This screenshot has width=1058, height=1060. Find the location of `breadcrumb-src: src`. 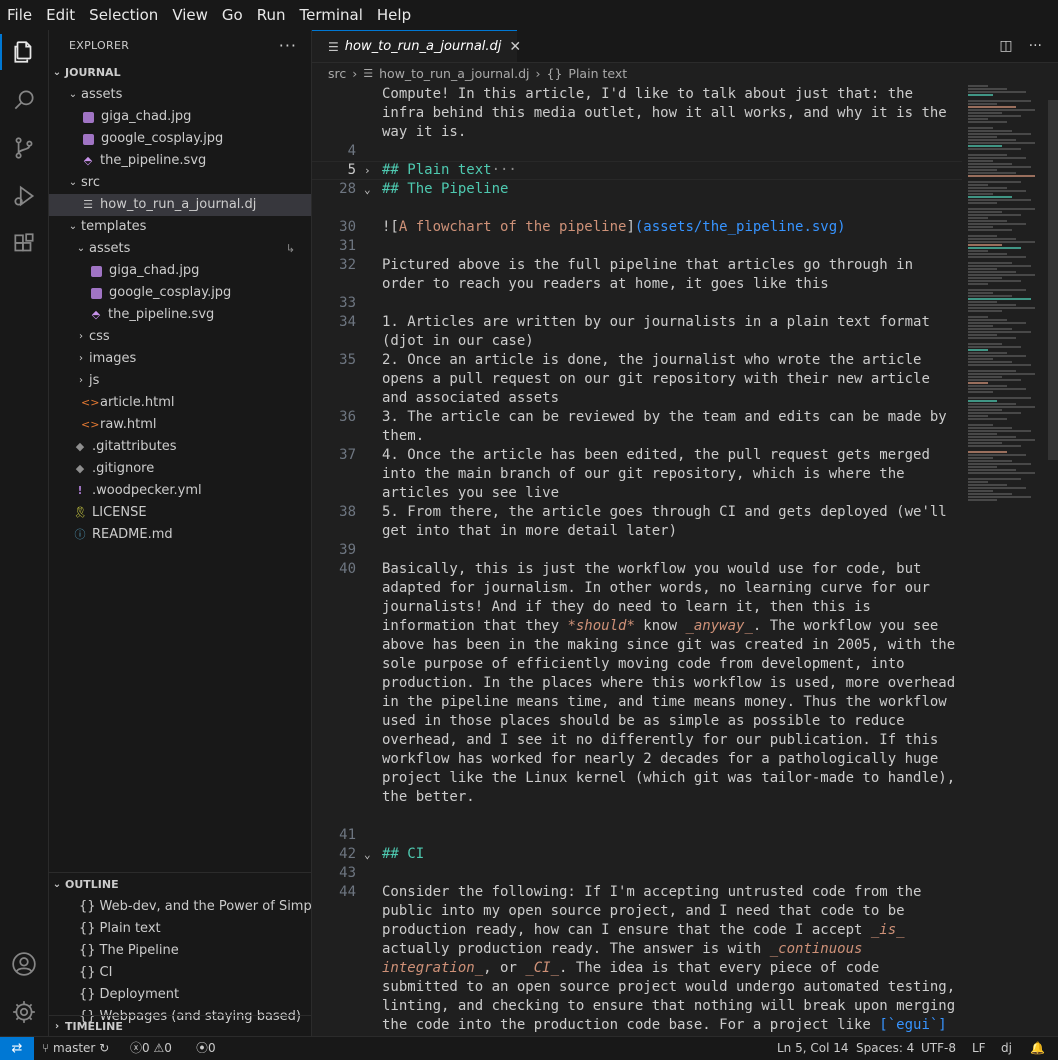

breadcrumb-src: src is located at coordinates (337, 74).